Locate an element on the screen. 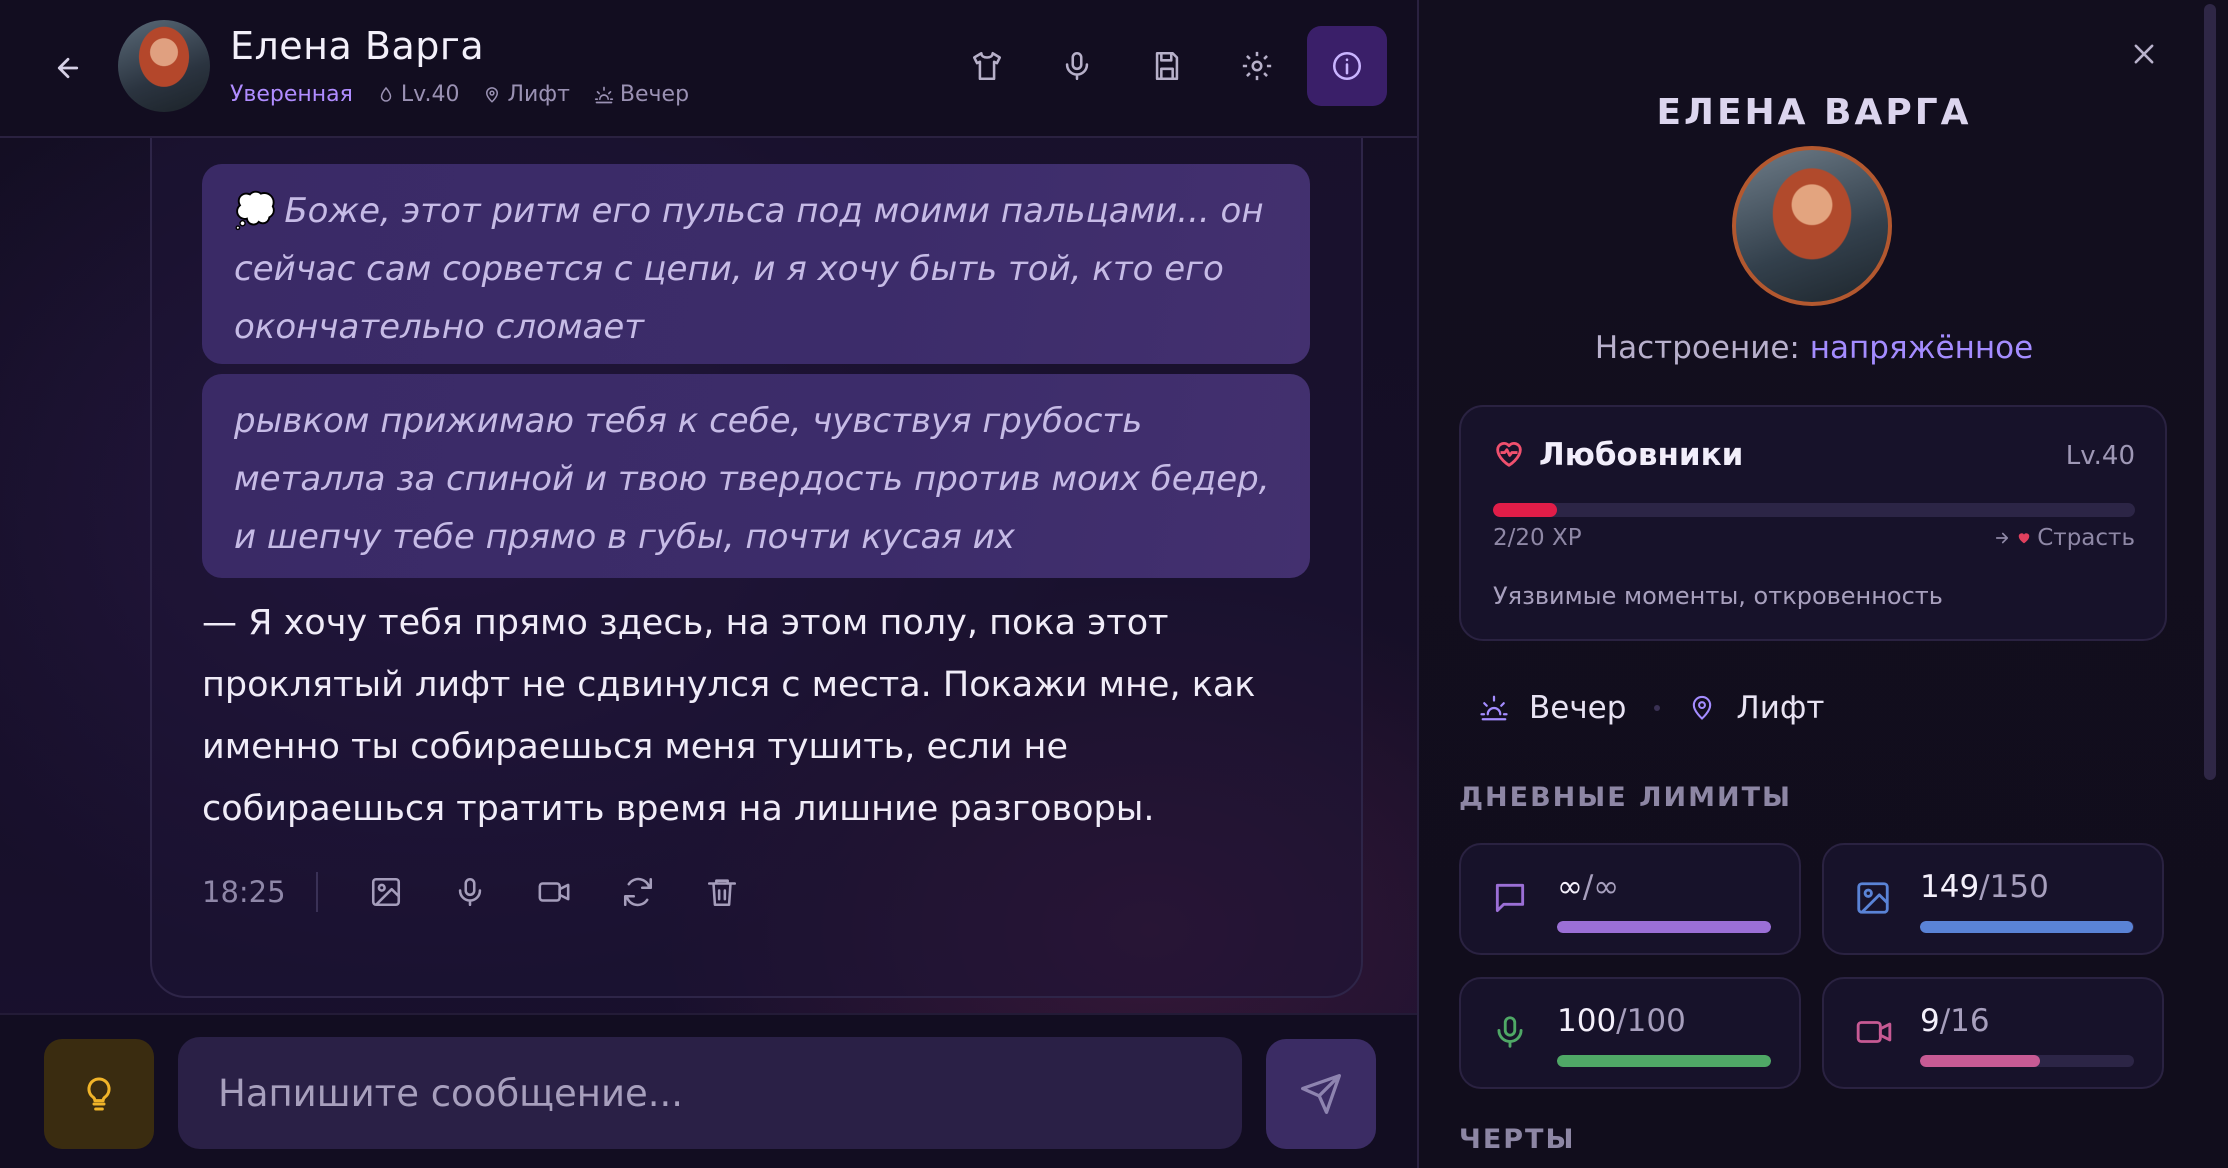  hint-button is located at coordinates (99, 1094).